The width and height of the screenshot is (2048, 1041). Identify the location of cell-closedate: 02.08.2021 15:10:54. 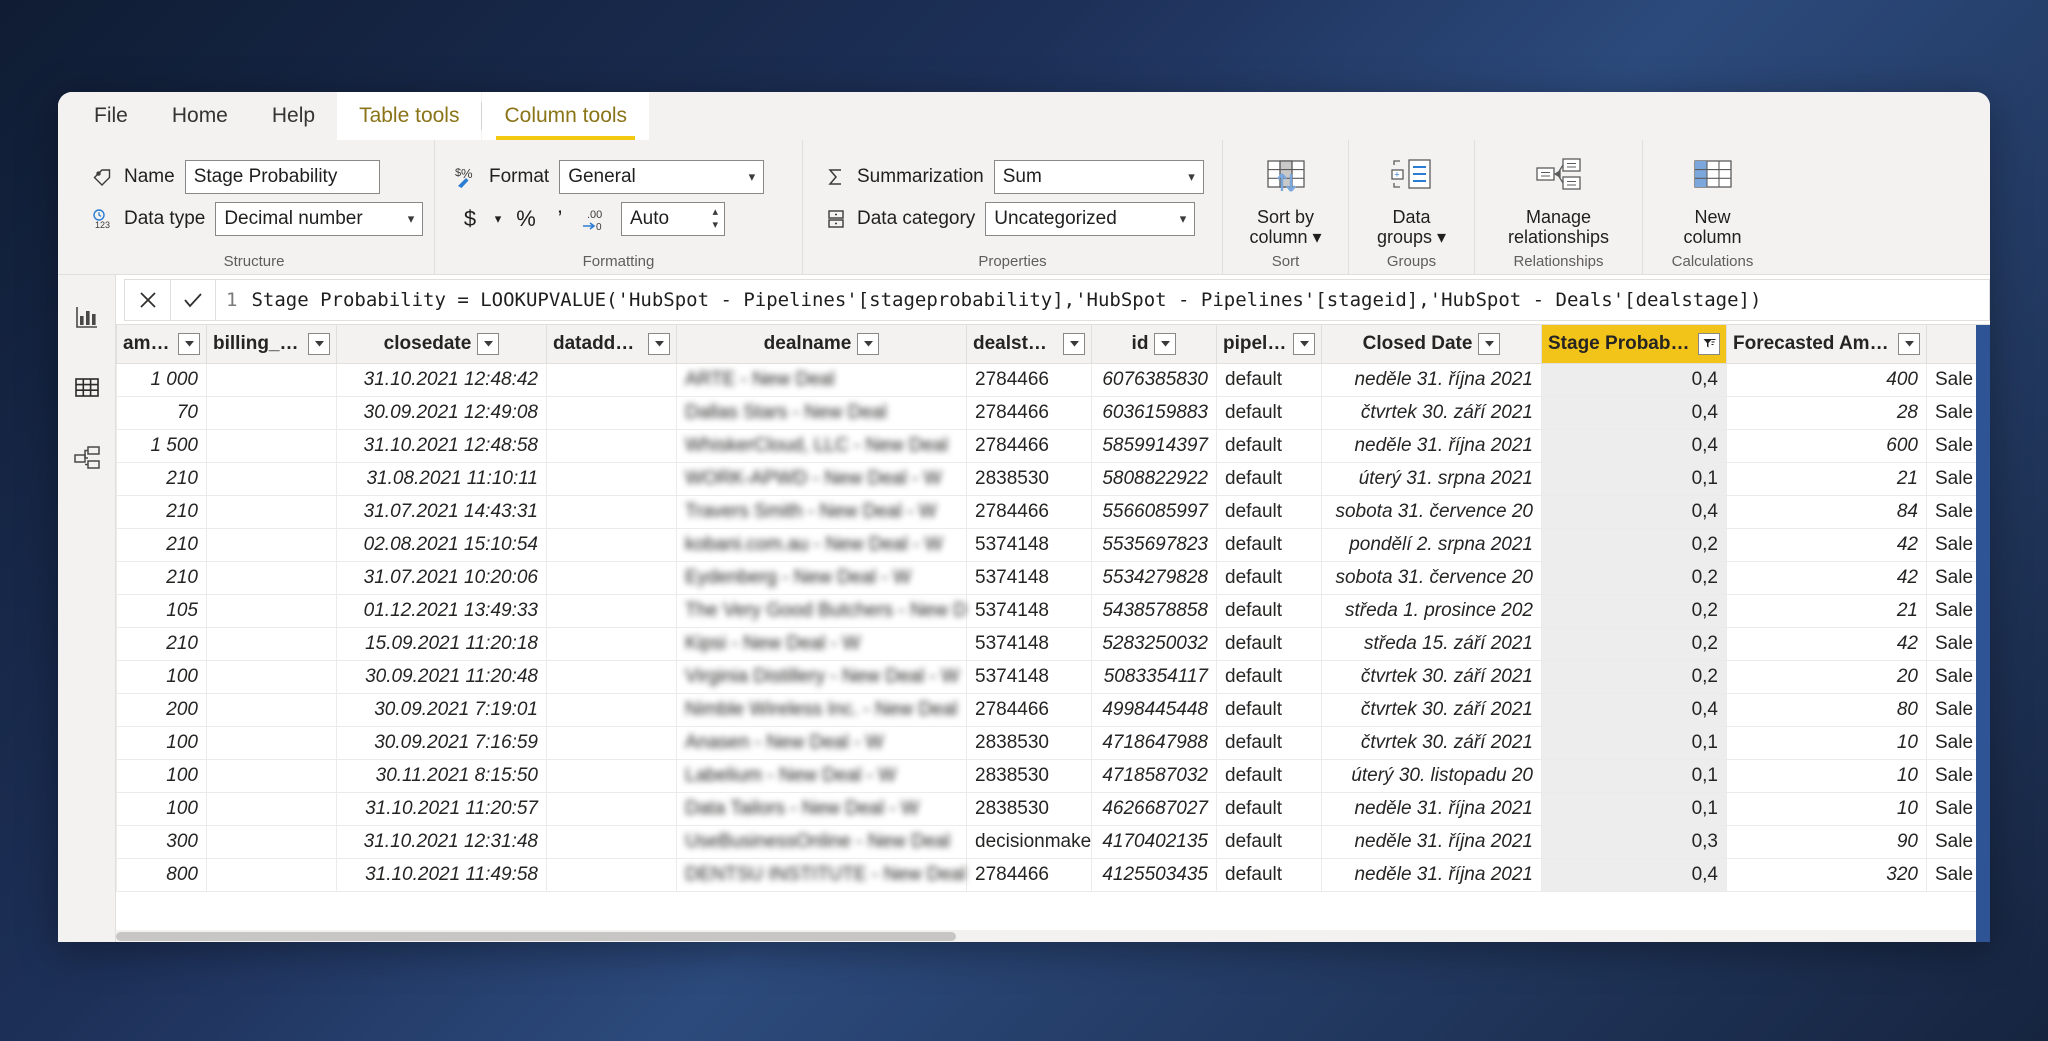
(441, 544).